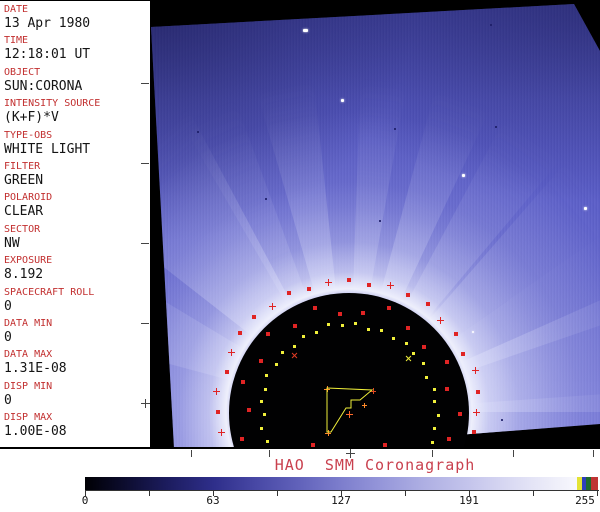 The image size is (600, 512). Describe the element at coordinates (75, 204) in the screenshot. I see `metadata-field: POLAROID CLEAR` at that location.